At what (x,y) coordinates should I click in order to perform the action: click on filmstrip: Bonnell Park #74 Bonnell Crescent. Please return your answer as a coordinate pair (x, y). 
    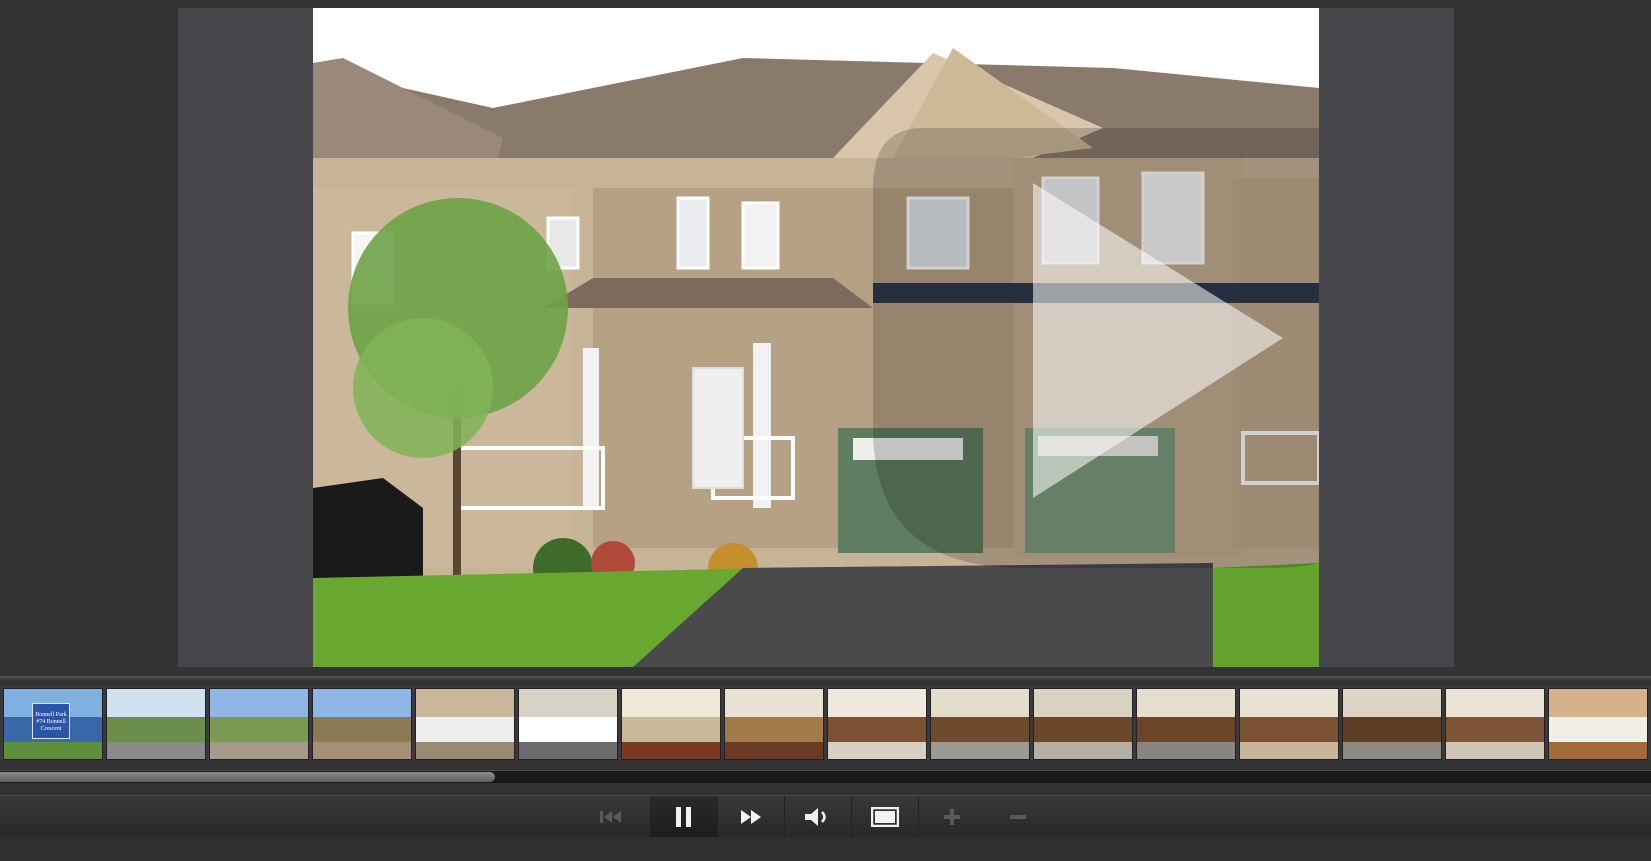
    Looking at the image, I should click on (825, 723).